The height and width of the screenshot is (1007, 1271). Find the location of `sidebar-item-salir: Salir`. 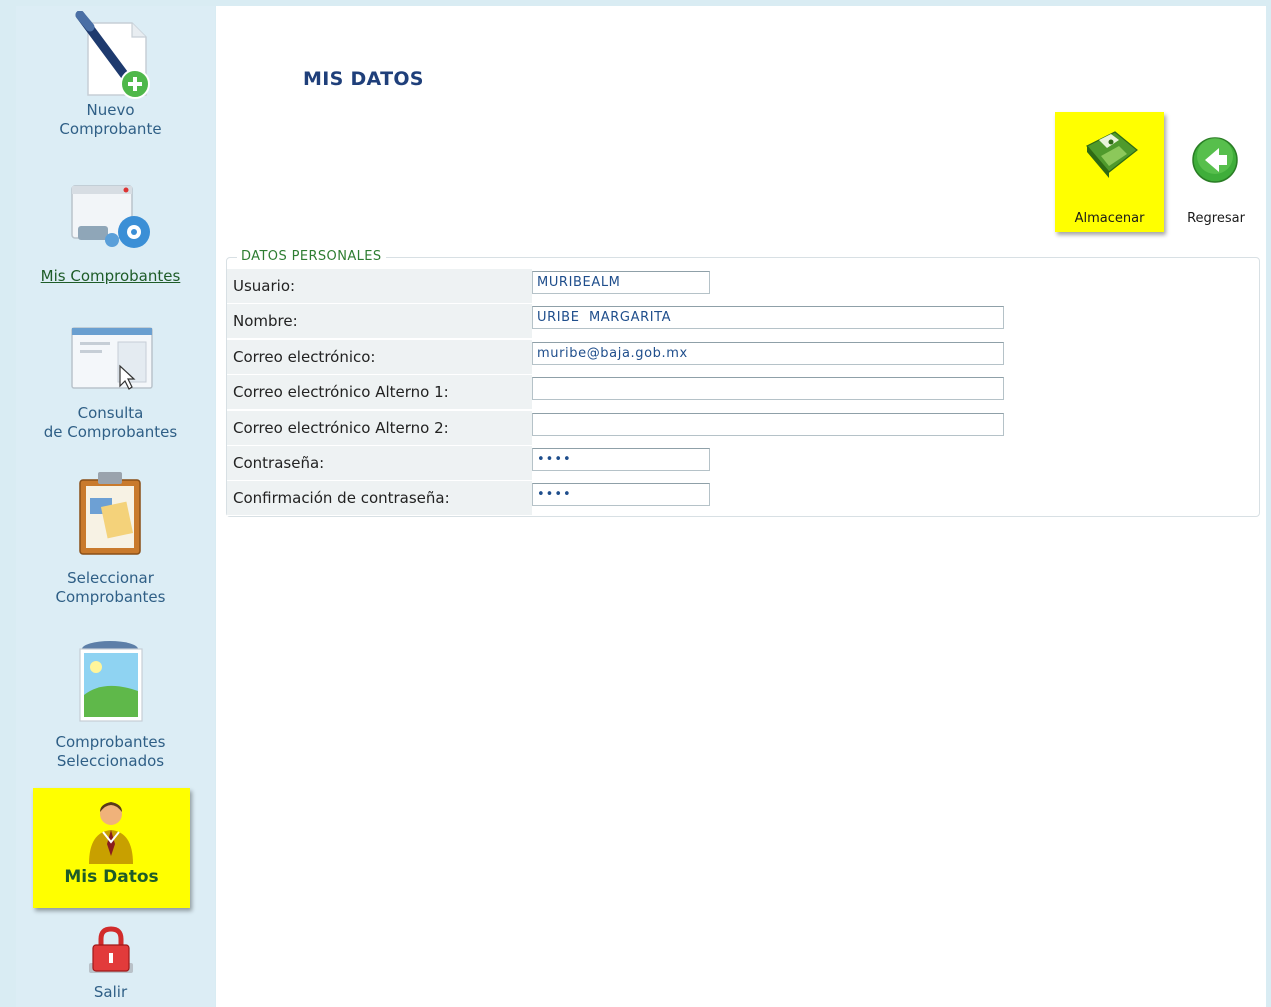

sidebar-item-salir: Salir is located at coordinates (110, 964).